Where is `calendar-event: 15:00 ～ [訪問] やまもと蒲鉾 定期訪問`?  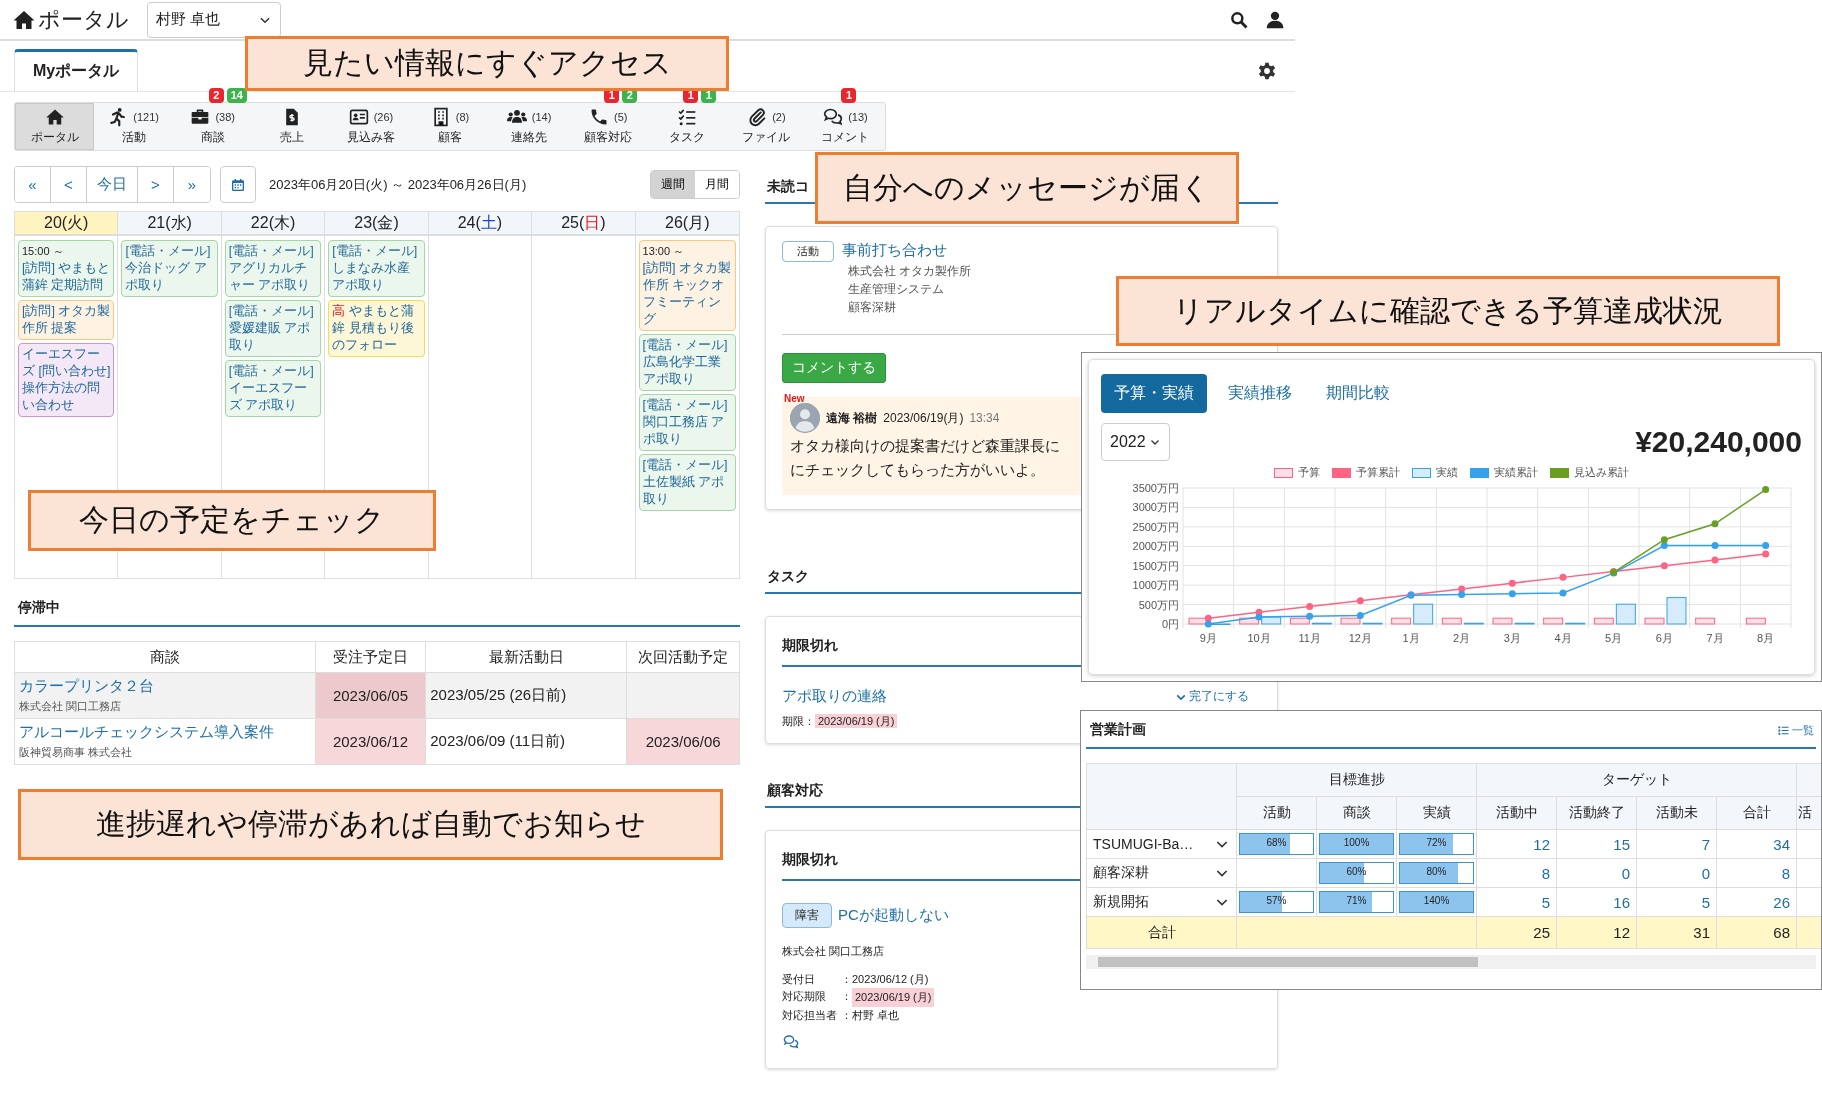 calendar-event: 15:00 ～ [訪問] やまもと蒲鉾 定期訪問 is located at coordinates (66, 268).